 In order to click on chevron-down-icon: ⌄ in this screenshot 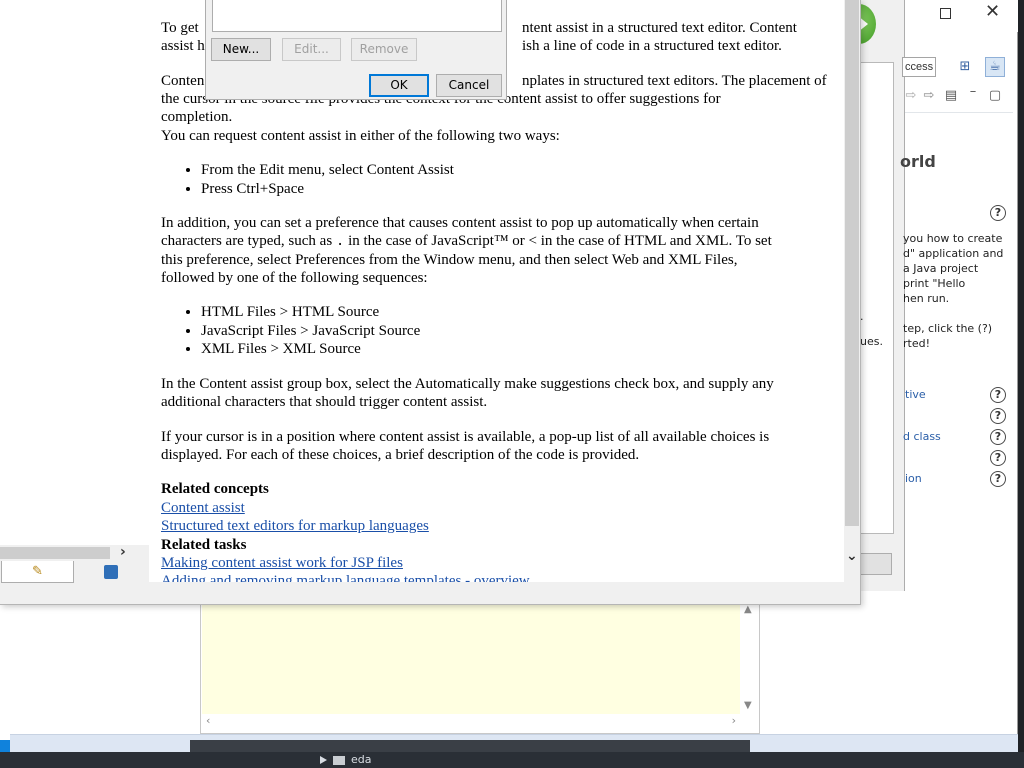, I will do `click(852, 556)`.